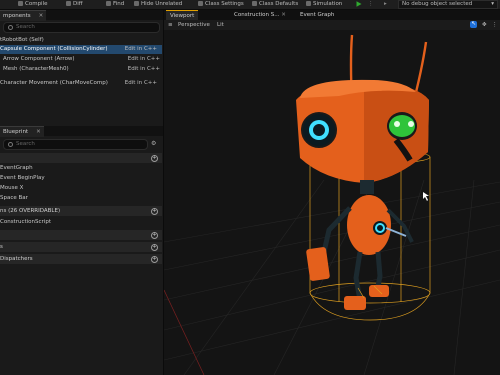 This screenshot has height=375, width=500. I want to click on tab-construction-script: Construction S... ✕, so click(260, 15).